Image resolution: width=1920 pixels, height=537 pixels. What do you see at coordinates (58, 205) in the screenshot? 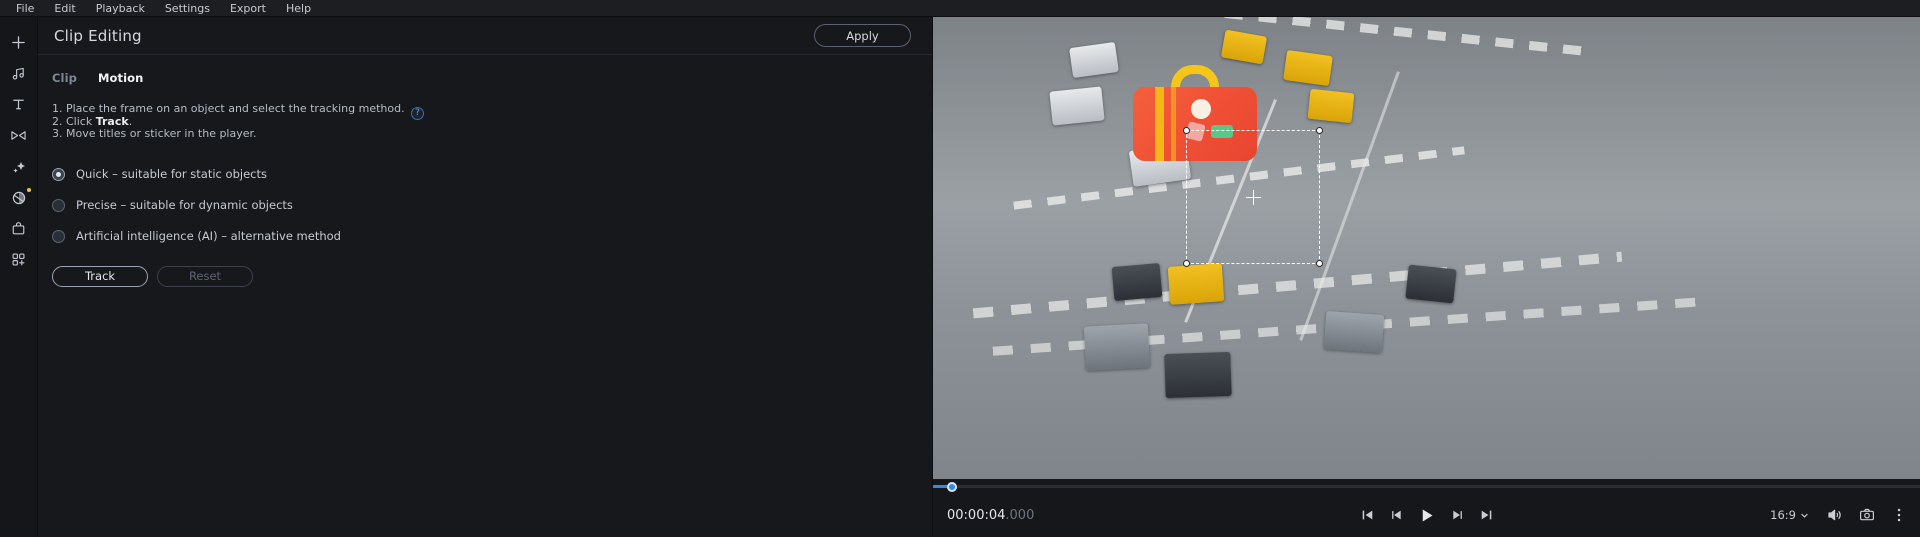
I see `radio-indicator-precise` at bounding box center [58, 205].